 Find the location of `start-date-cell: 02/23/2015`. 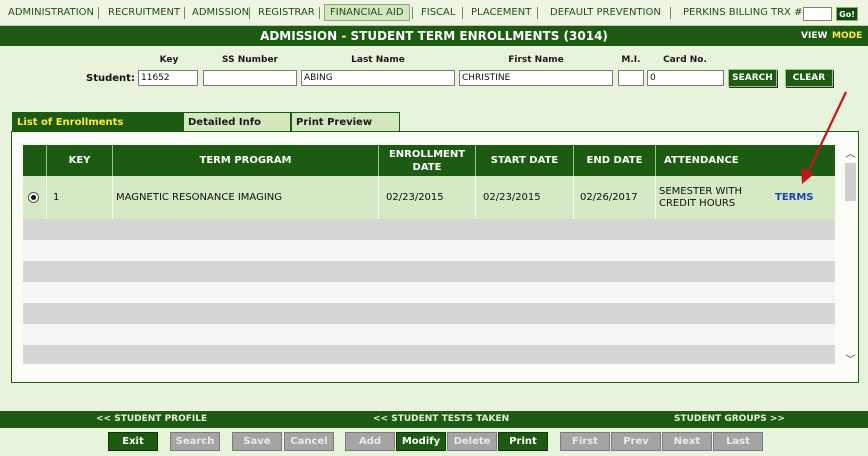

start-date-cell: 02/23/2015 is located at coordinates (525, 197).